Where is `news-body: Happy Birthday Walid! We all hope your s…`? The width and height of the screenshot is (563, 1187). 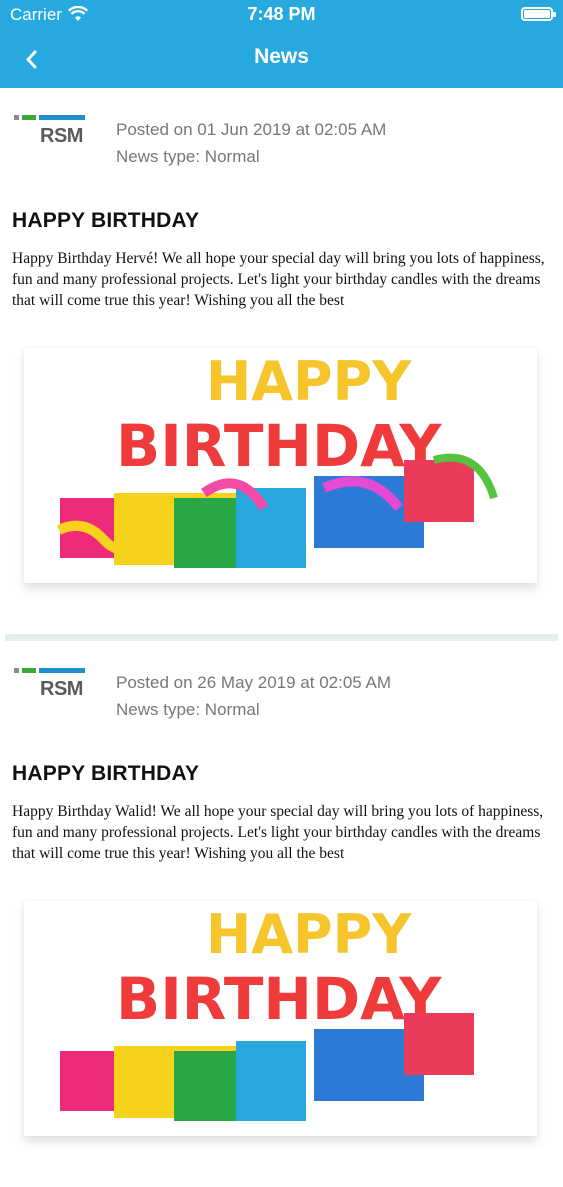 news-body: Happy Birthday Walid! We all hope your s… is located at coordinates (278, 832).